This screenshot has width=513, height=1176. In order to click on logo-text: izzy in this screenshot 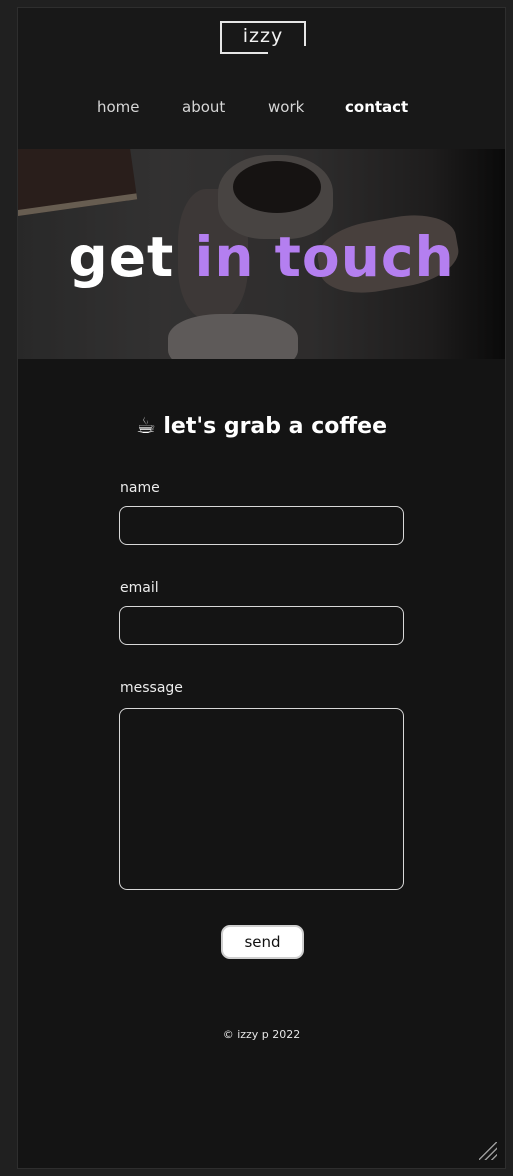, I will do `click(263, 36)`.